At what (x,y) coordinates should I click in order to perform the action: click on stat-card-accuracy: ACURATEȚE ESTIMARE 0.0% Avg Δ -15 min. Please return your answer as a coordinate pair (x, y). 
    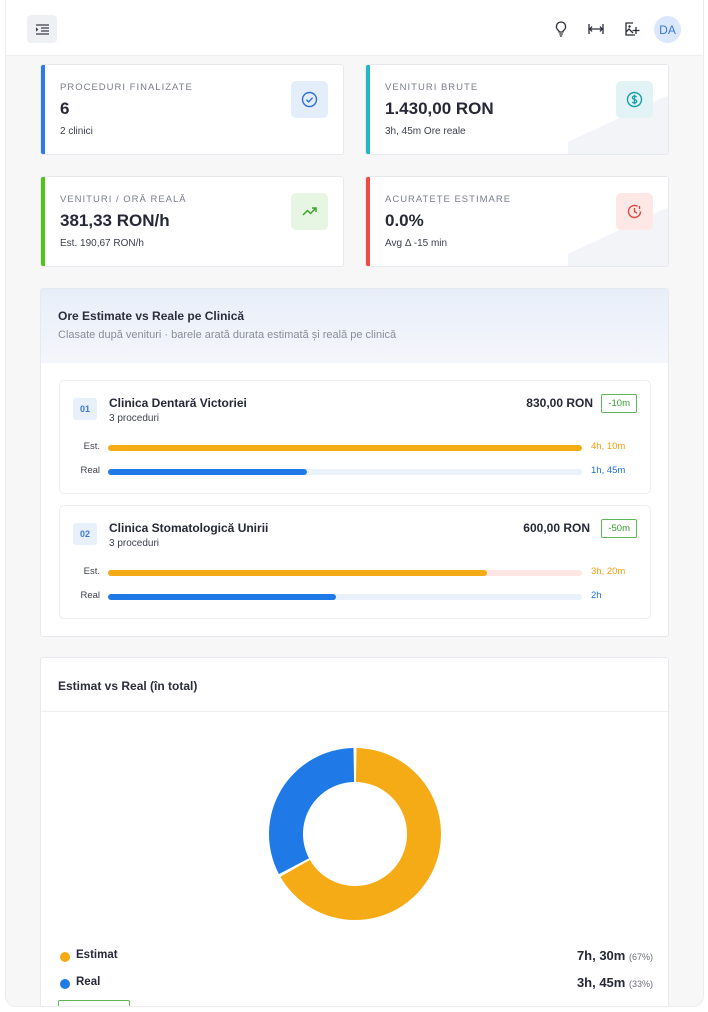
    Looking at the image, I should click on (517, 221).